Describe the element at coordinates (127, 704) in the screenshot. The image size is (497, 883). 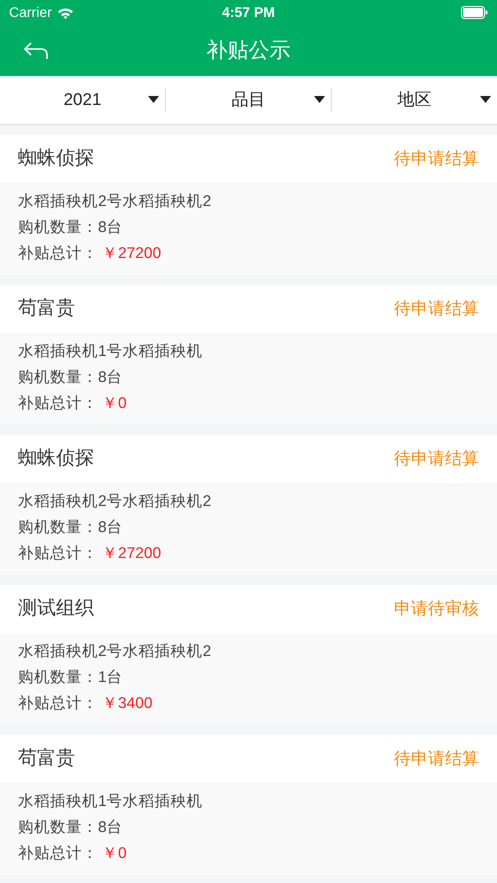
I see `subsidy-total-value: ￥3400` at that location.